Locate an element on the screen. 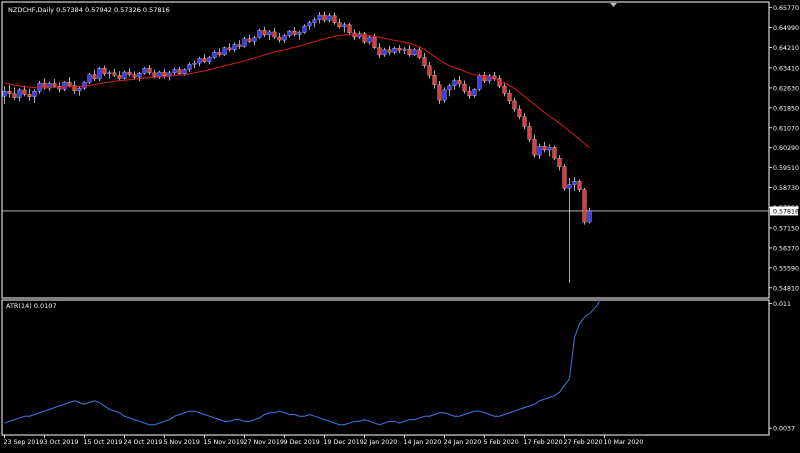  price-tick-label: 0.62630 is located at coordinates (786, 88).